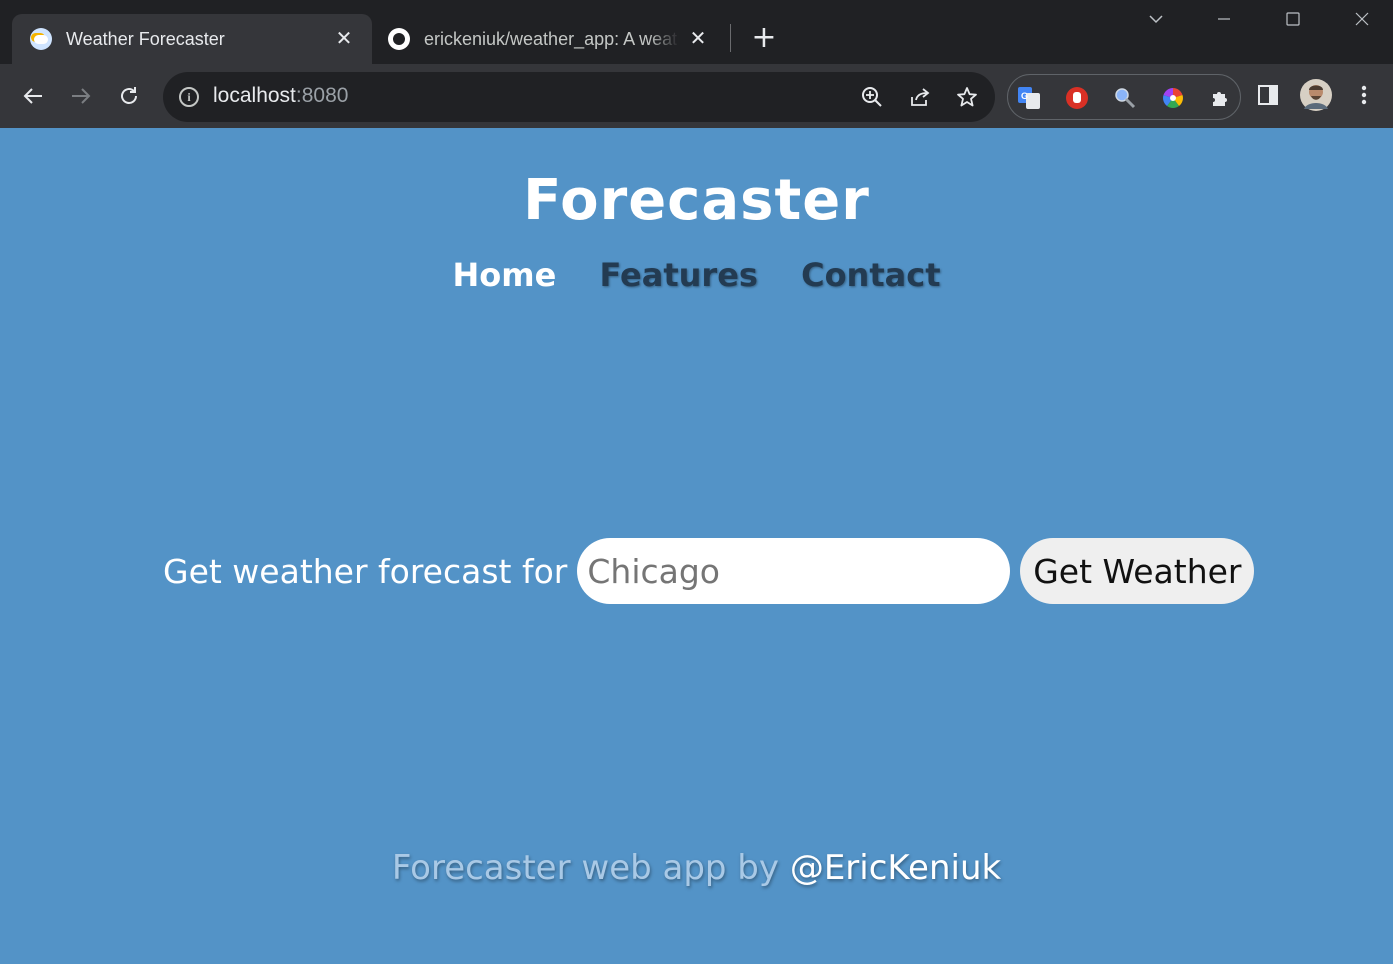  I want to click on forward-arrow-icon, so click(81, 96).